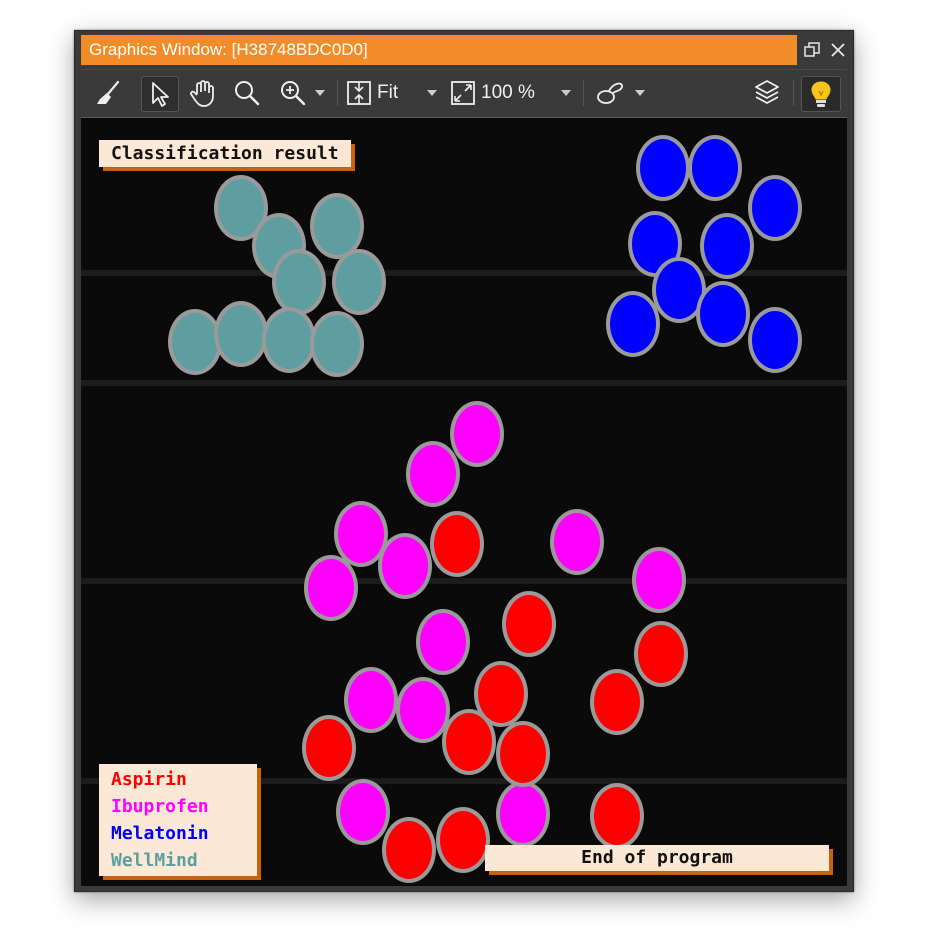 The image size is (930, 930). I want to click on legend-melatonin: Melatonin, so click(160, 833).